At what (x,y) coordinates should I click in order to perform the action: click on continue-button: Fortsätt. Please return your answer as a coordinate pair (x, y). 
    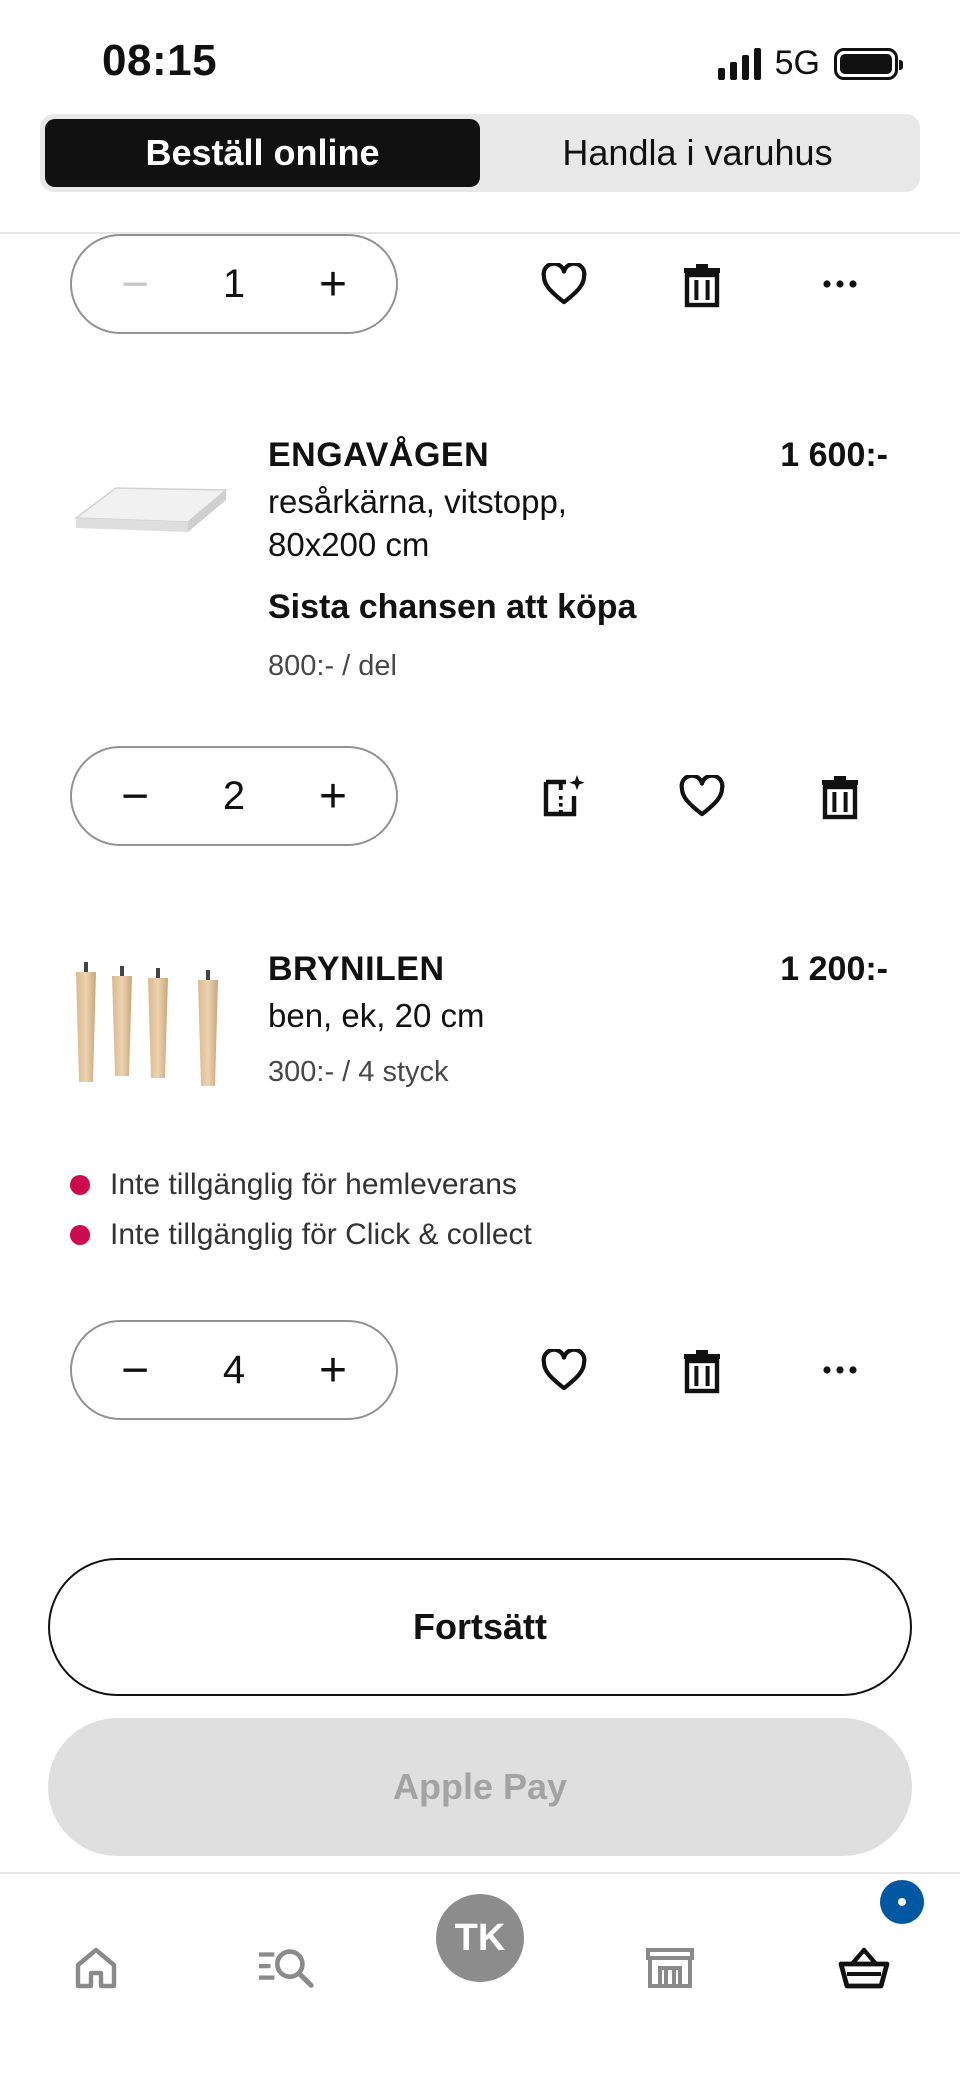
    Looking at the image, I should click on (480, 1627).